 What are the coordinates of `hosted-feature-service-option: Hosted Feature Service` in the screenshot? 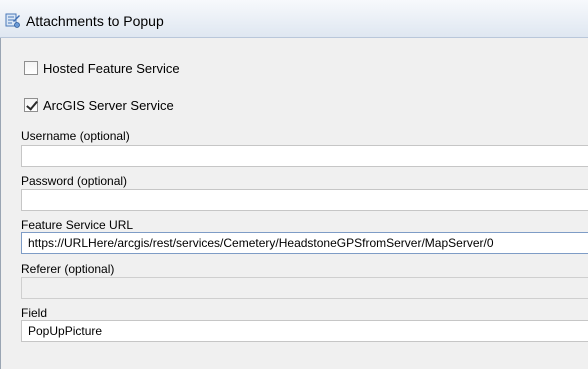 It's located at (102, 68).